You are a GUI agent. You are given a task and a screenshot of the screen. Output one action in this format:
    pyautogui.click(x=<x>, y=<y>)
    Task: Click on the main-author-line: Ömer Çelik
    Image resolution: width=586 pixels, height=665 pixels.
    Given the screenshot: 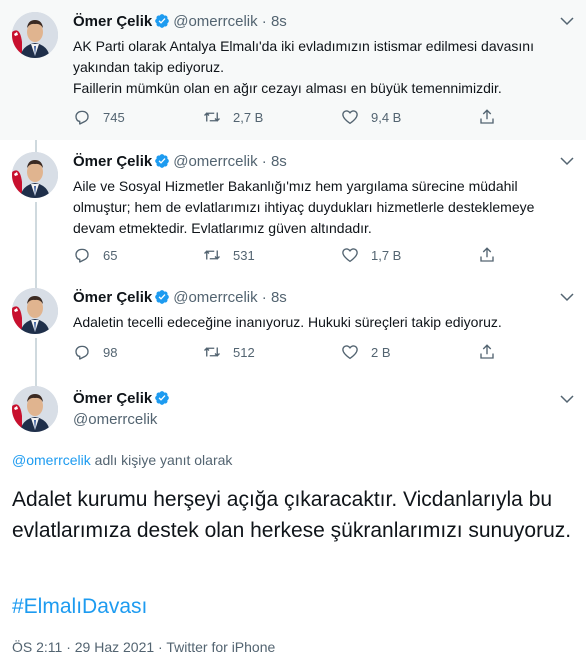 What is the action you would take?
    pyautogui.click(x=123, y=399)
    